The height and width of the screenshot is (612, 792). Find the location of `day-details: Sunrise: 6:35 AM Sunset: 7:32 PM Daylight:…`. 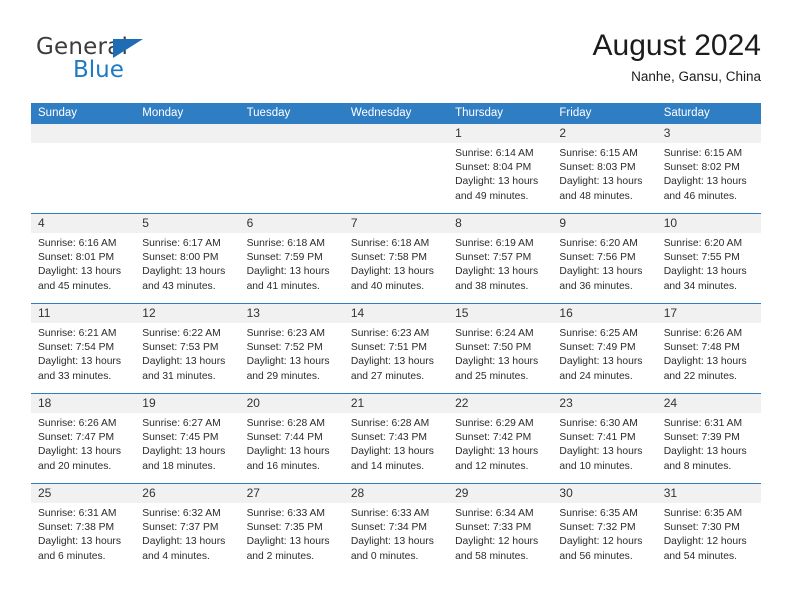

day-details: Sunrise: 6:35 AM Sunset: 7:32 PM Daylight:… is located at coordinates (604, 533).